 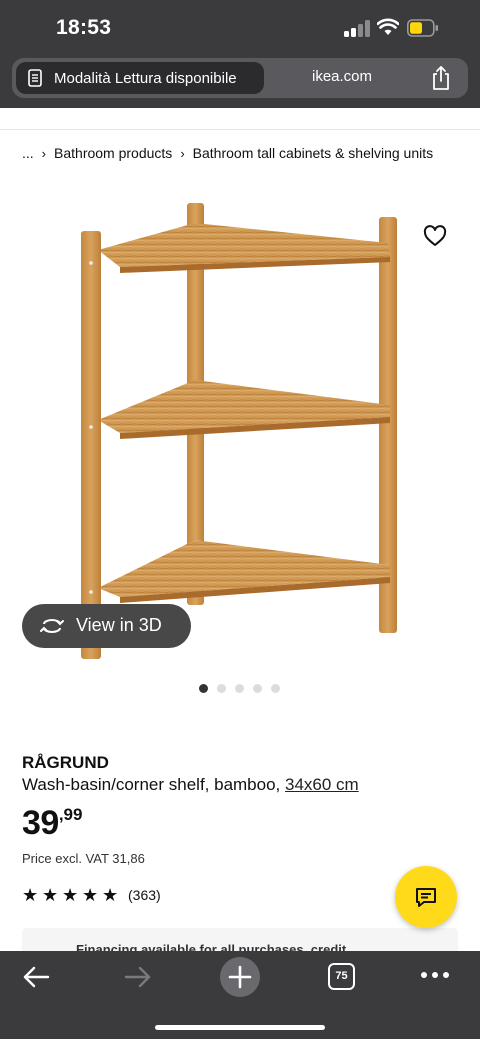 I want to click on wifi-icon, so click(x=388, y=26).